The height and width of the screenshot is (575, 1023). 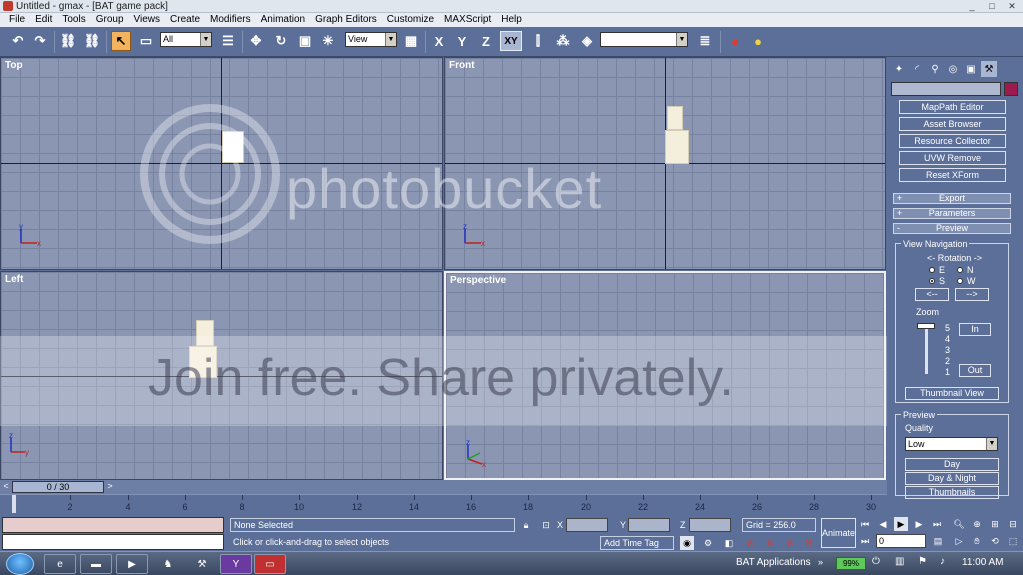 I want to click on align-icon: ◈, so click(x=587, y=41).